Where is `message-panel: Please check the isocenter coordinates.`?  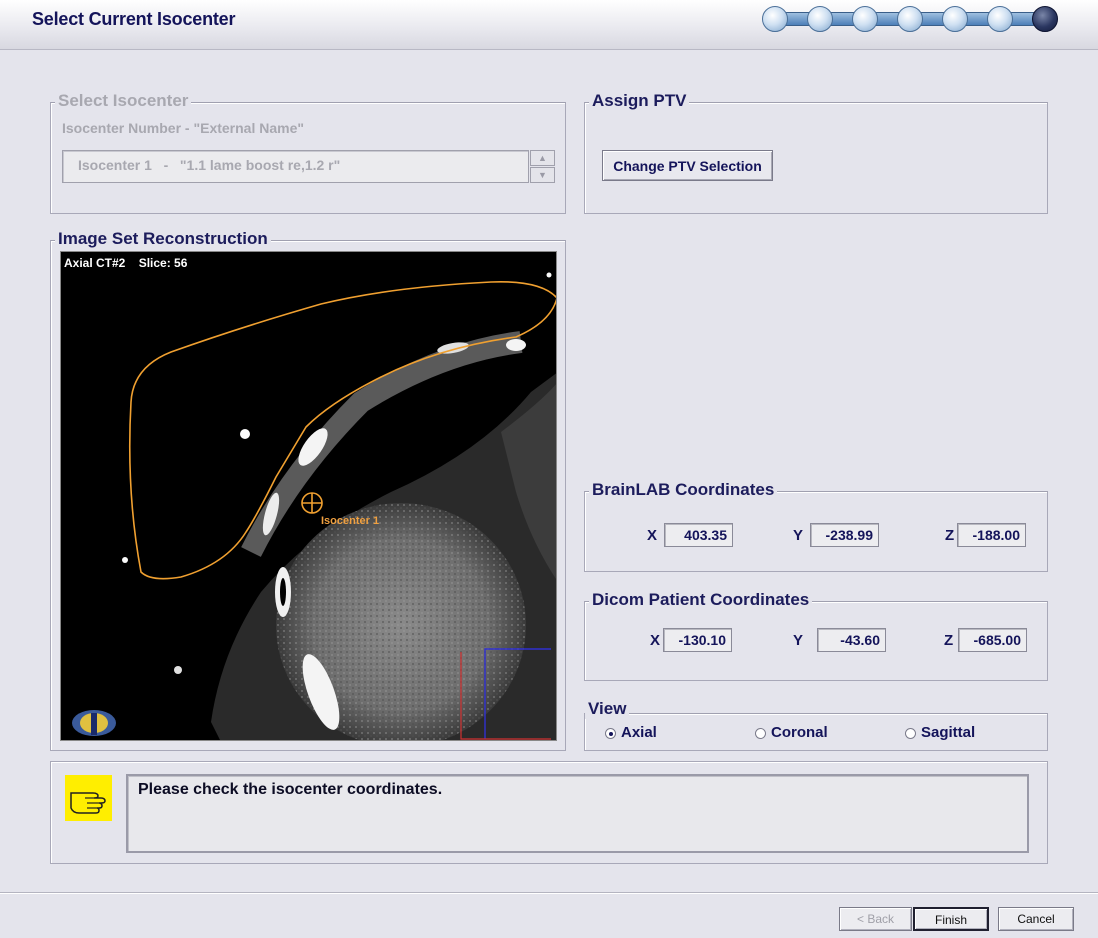 message-panel: Please check the isocenter coordinates. is located at coordinates (549, 812).